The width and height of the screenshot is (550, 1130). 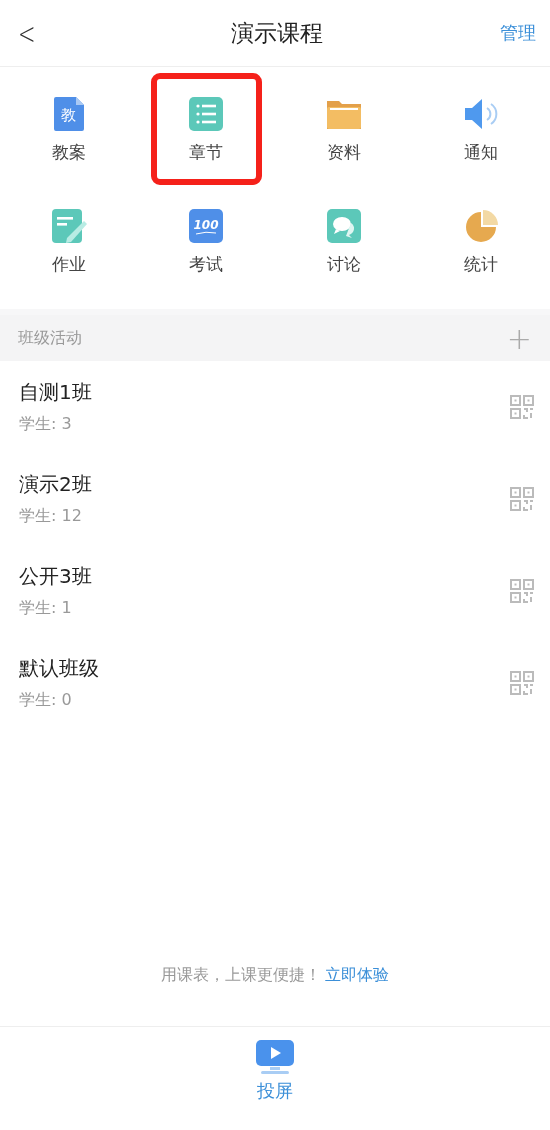 I want to click on promo-text: 用课表，上课更便捷！ 立即体验, so click(x=275, y=975).